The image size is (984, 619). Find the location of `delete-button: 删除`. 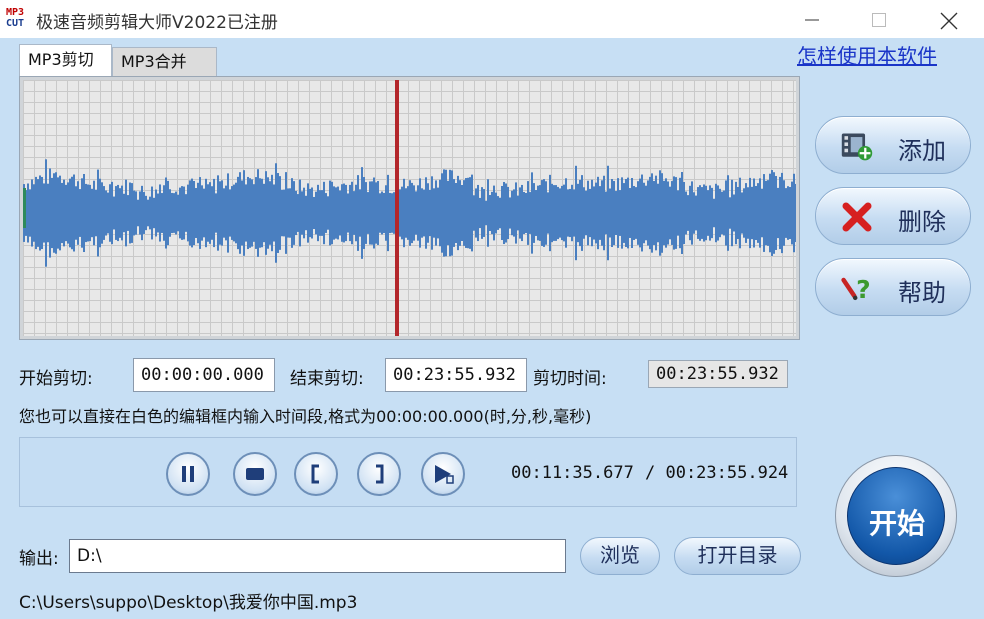

delete-button: 删除 is located at coordinates (893, 216).